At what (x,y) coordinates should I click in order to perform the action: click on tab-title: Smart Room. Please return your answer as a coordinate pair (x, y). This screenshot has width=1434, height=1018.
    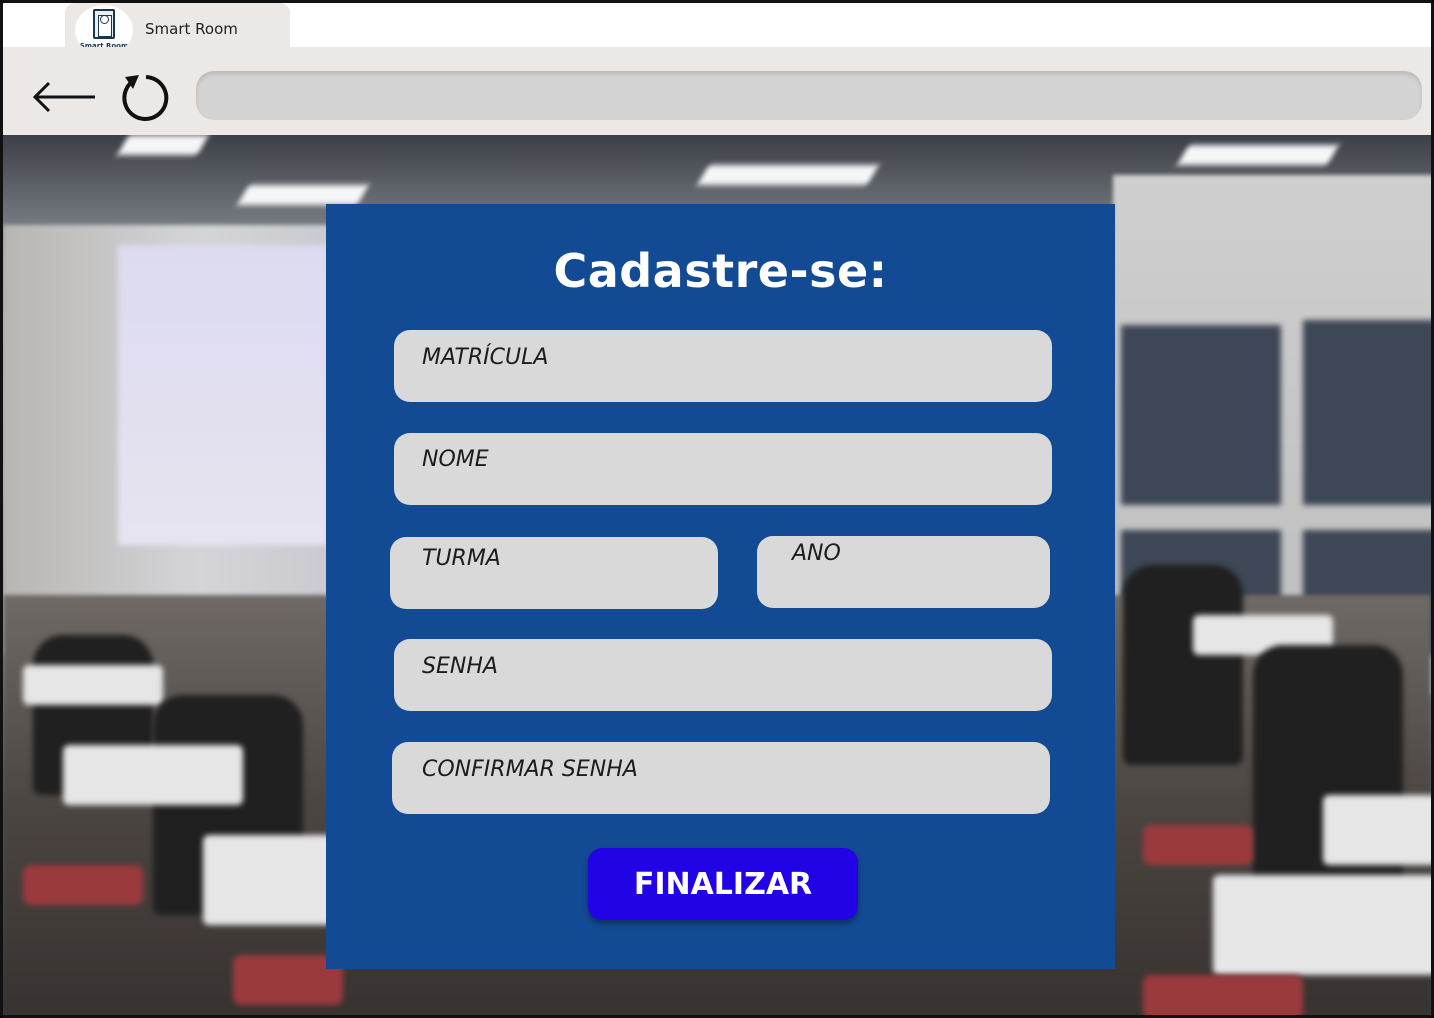
    Looking at the image, I should click on (191, 29).